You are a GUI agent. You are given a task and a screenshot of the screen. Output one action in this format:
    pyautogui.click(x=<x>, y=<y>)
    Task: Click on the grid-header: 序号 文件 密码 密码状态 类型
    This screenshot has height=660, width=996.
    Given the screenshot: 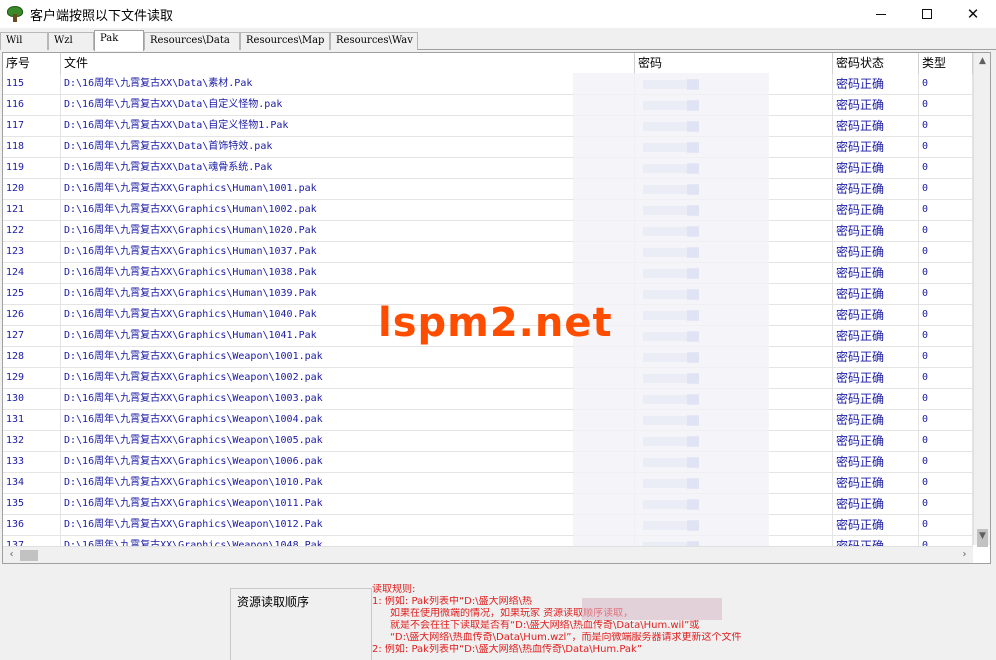 What is the action you would take?
    pyautogui.click(x=488, y=63)
    